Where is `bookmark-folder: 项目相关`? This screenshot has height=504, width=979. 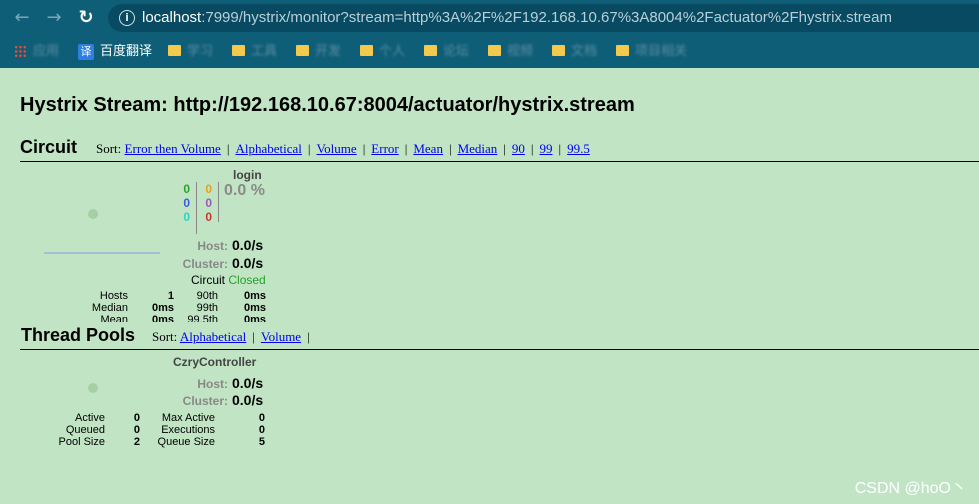 bookmark-folder: 项目相关 is located at coordinates (651, 51).